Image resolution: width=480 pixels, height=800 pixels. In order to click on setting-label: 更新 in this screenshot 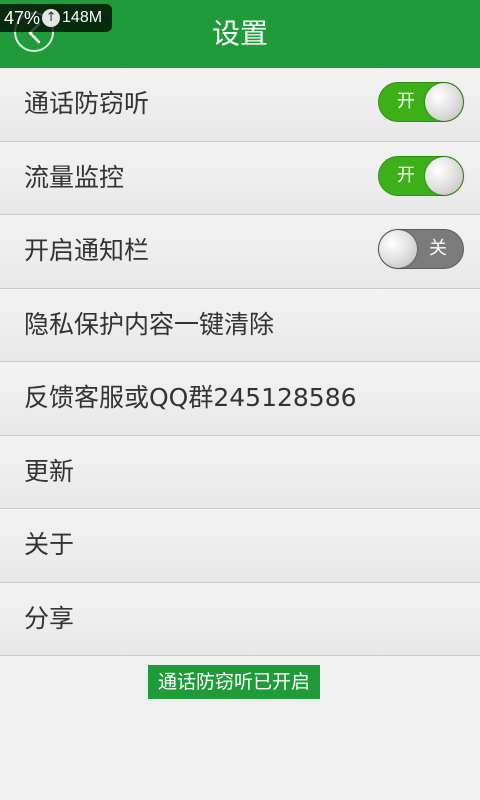, I will do `click(49, 471)`.